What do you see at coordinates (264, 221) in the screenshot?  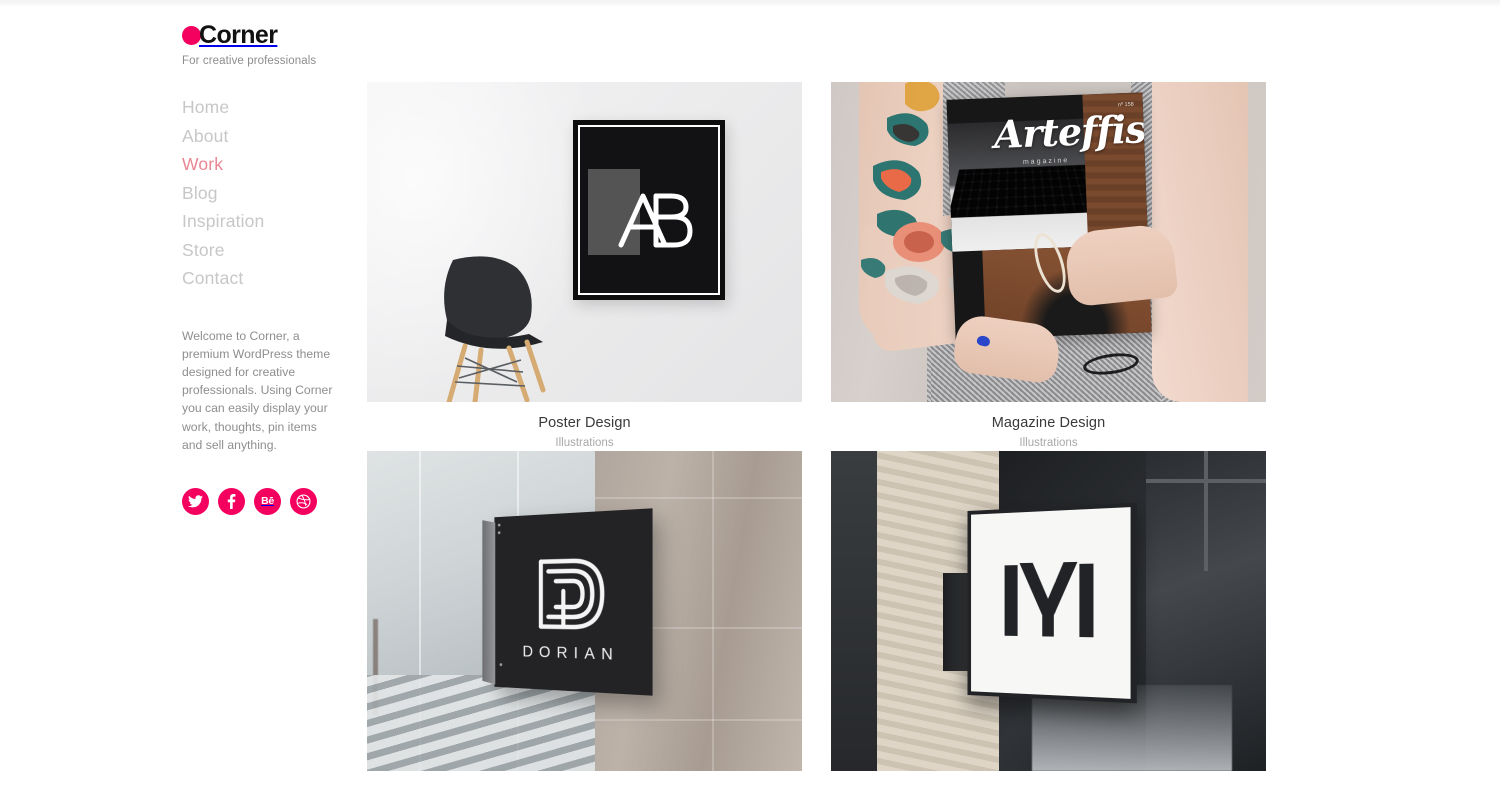 I see `nav-item-inspiration: Inspiration` at bounding box center [264, 221].